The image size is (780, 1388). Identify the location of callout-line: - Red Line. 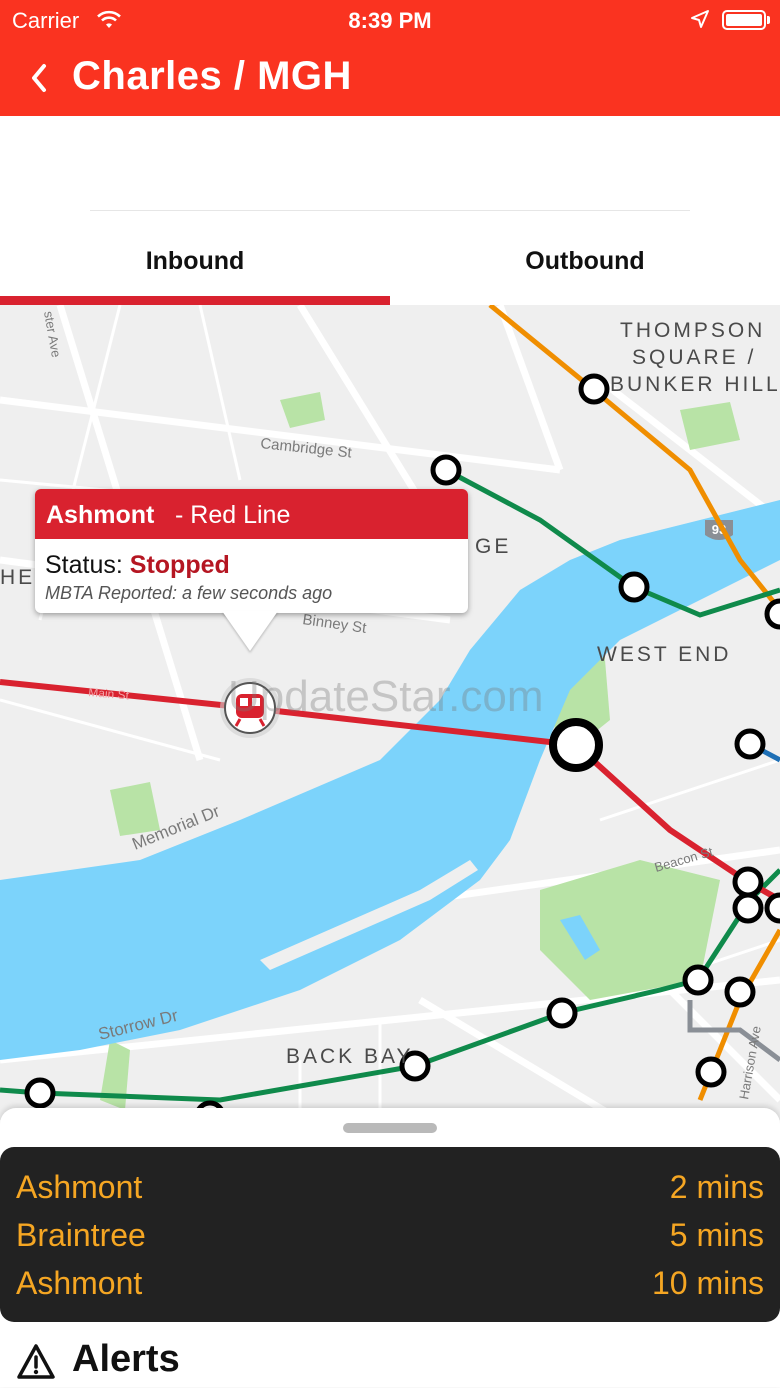
(233, 515).